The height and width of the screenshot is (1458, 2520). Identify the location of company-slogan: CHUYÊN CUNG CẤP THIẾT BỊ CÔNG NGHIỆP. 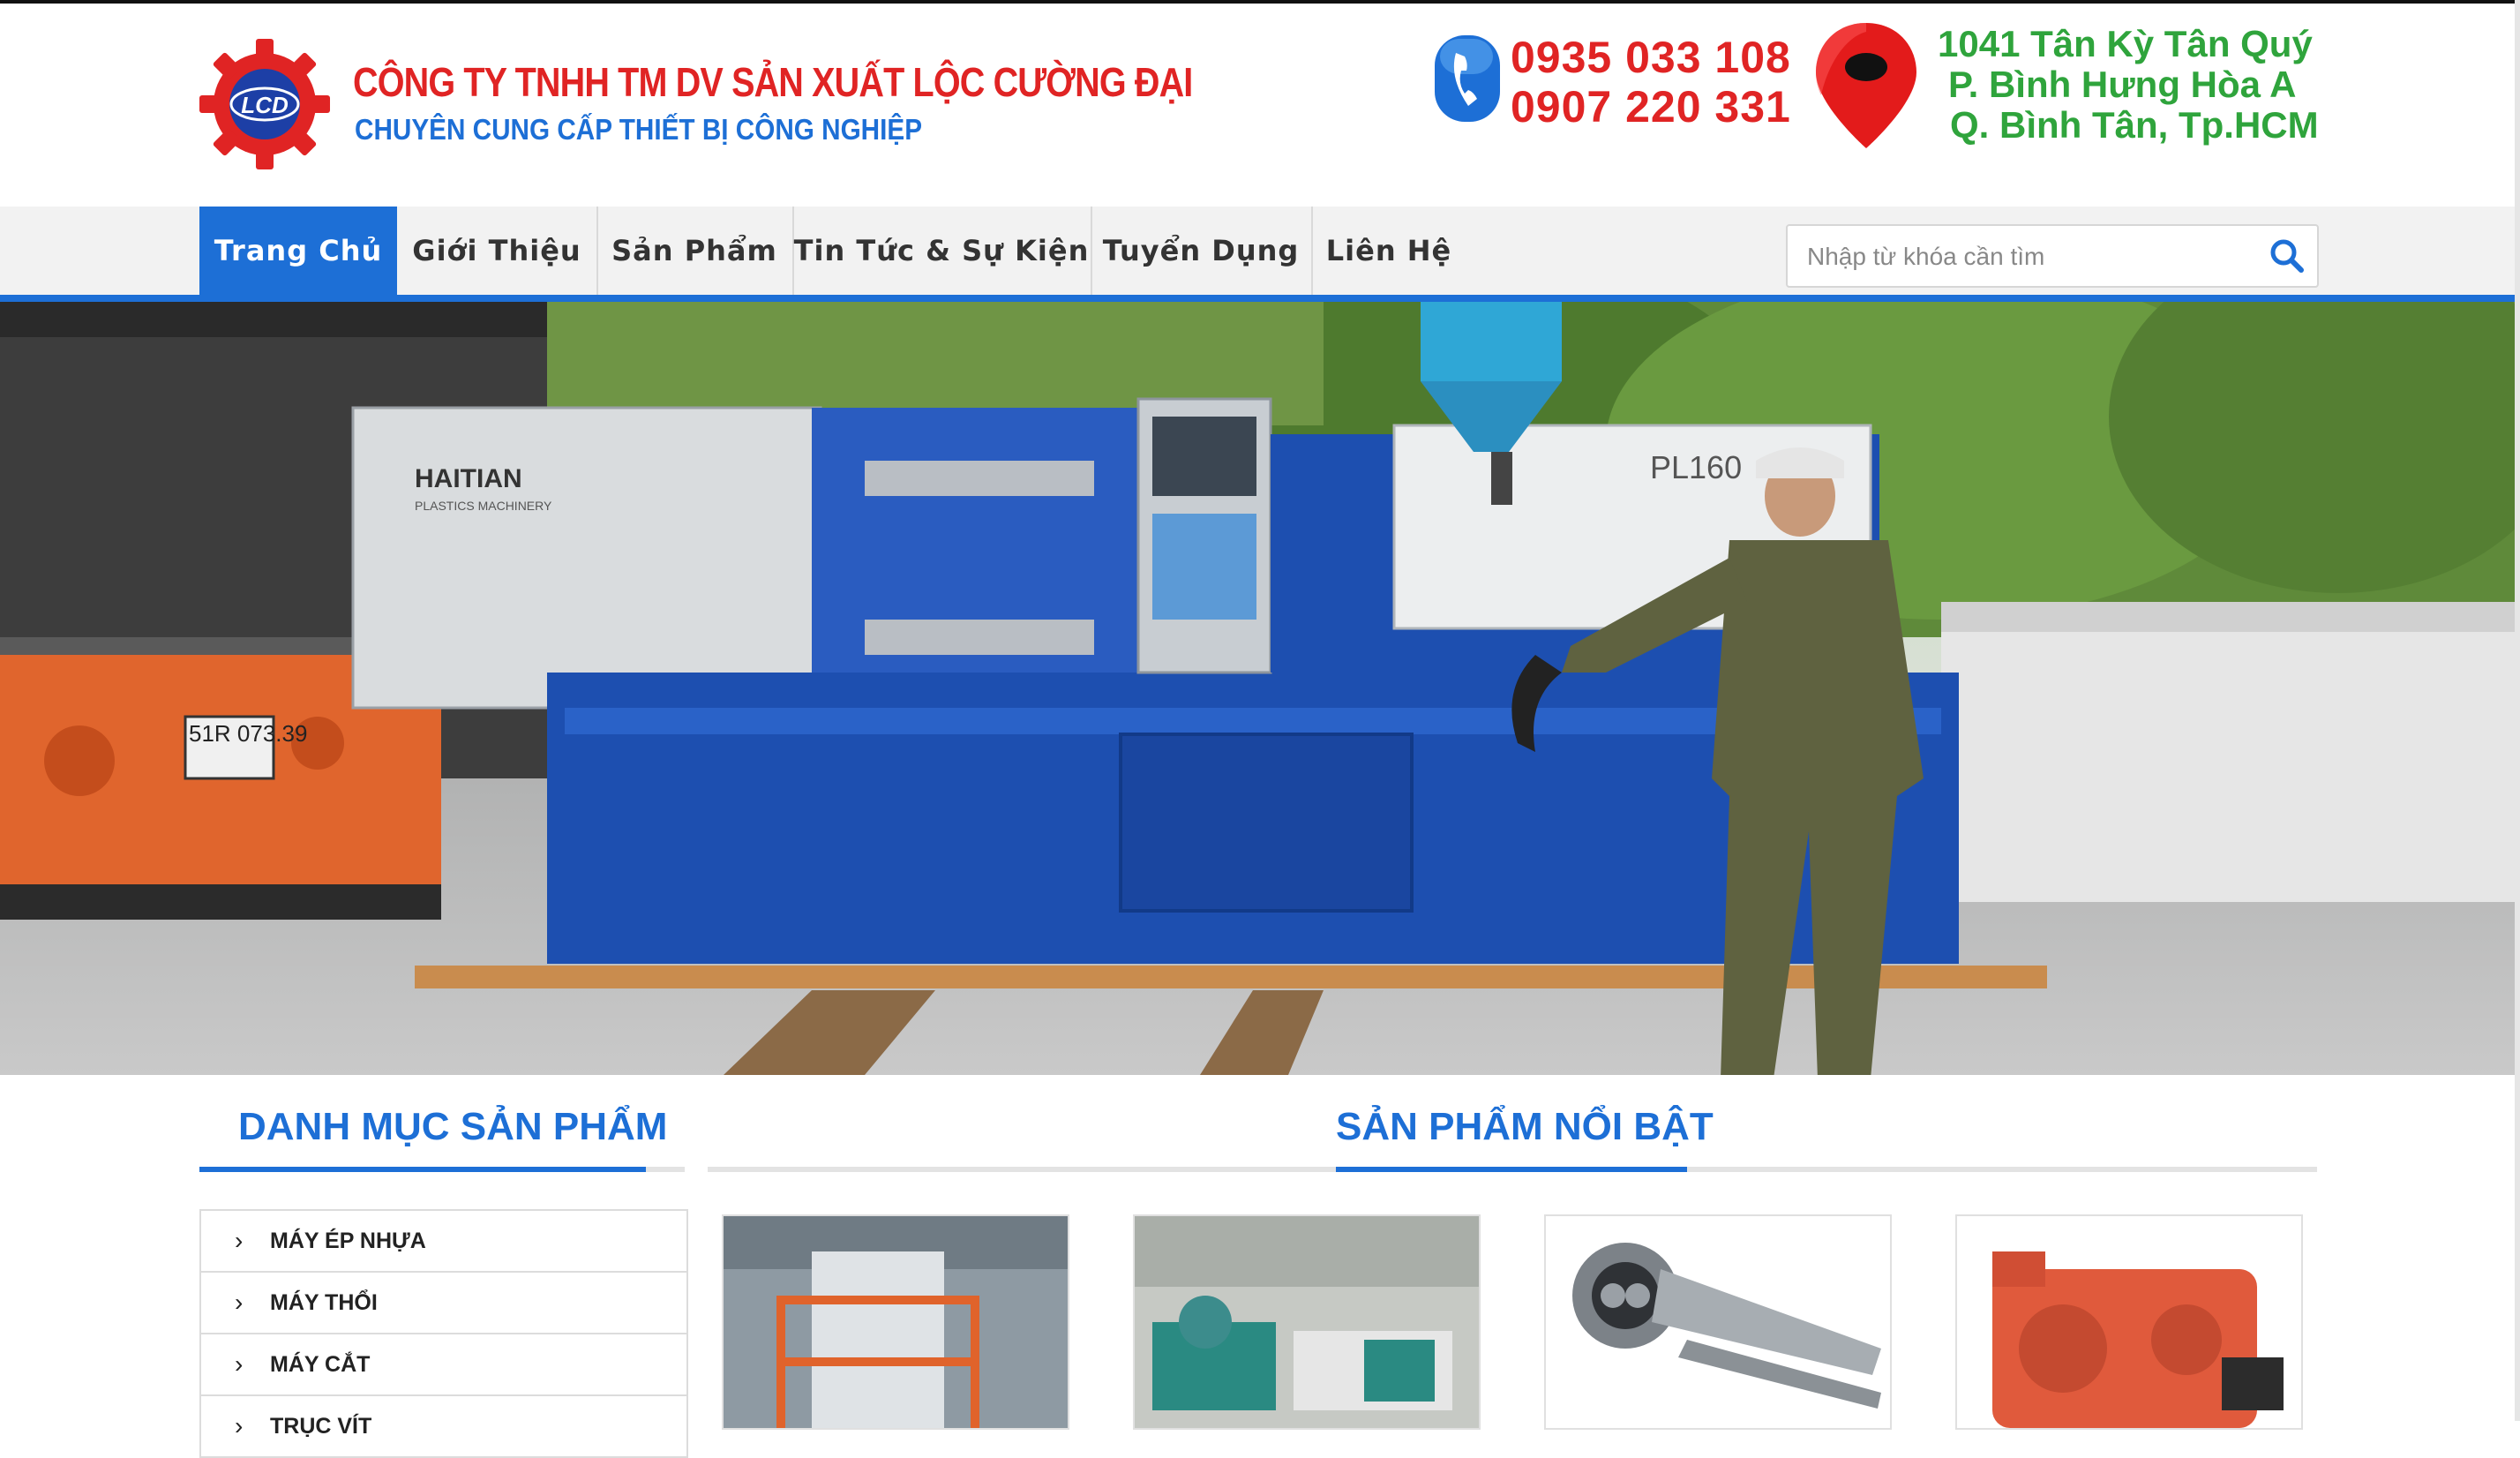
(639, 129).